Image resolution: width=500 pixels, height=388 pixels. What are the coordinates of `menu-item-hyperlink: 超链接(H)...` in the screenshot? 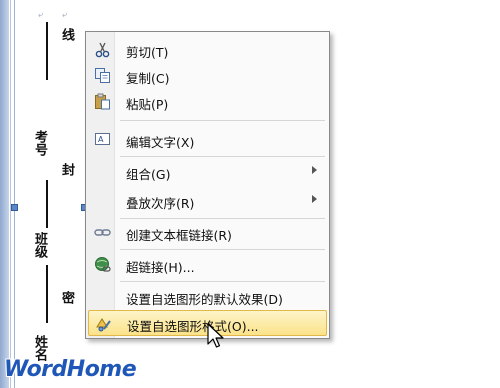 It's located at (207, 265).